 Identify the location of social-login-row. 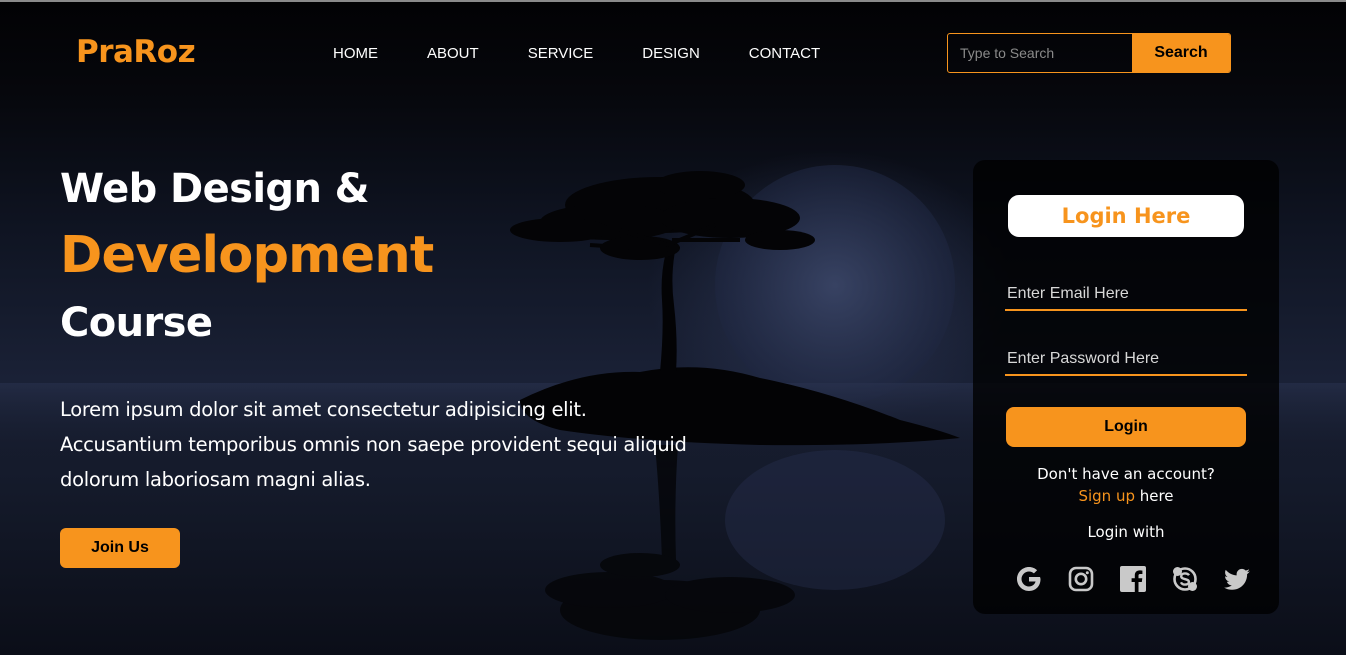
(1133, 579).